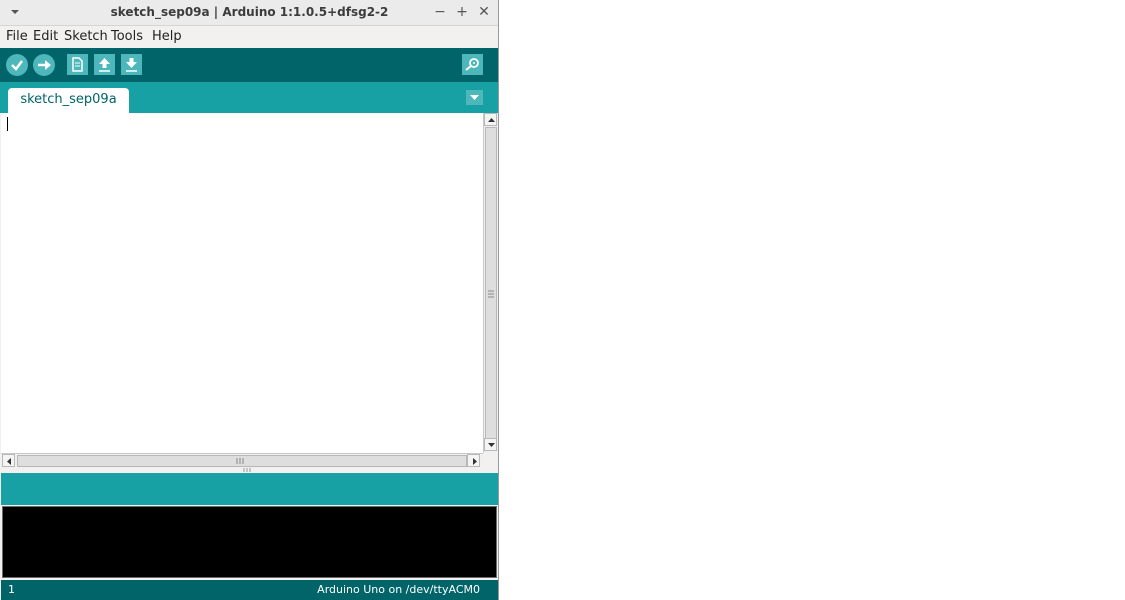 This screenshot has width=1125, height=600. Describe the element at coordinates (127, 36) in the screenshot. I see `menu-tools: Tools` at that location.